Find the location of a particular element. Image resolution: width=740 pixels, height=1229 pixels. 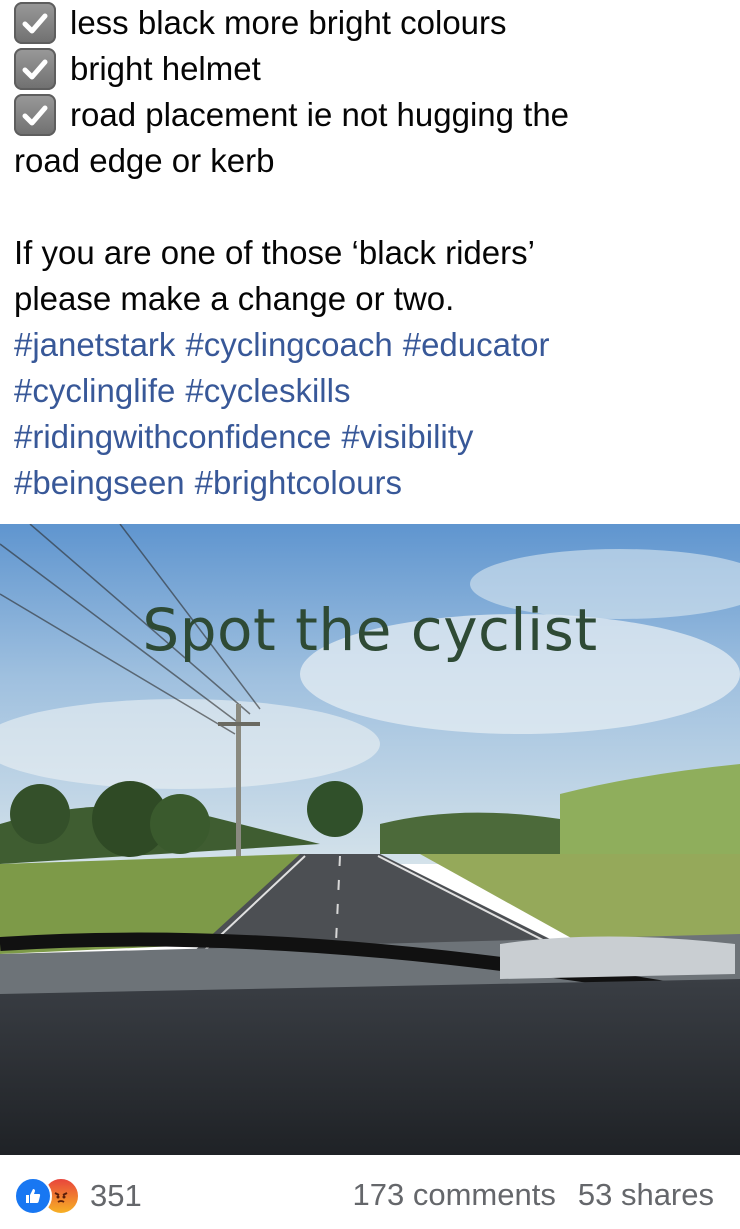

like-icon is located at coordinates (33, 1196).